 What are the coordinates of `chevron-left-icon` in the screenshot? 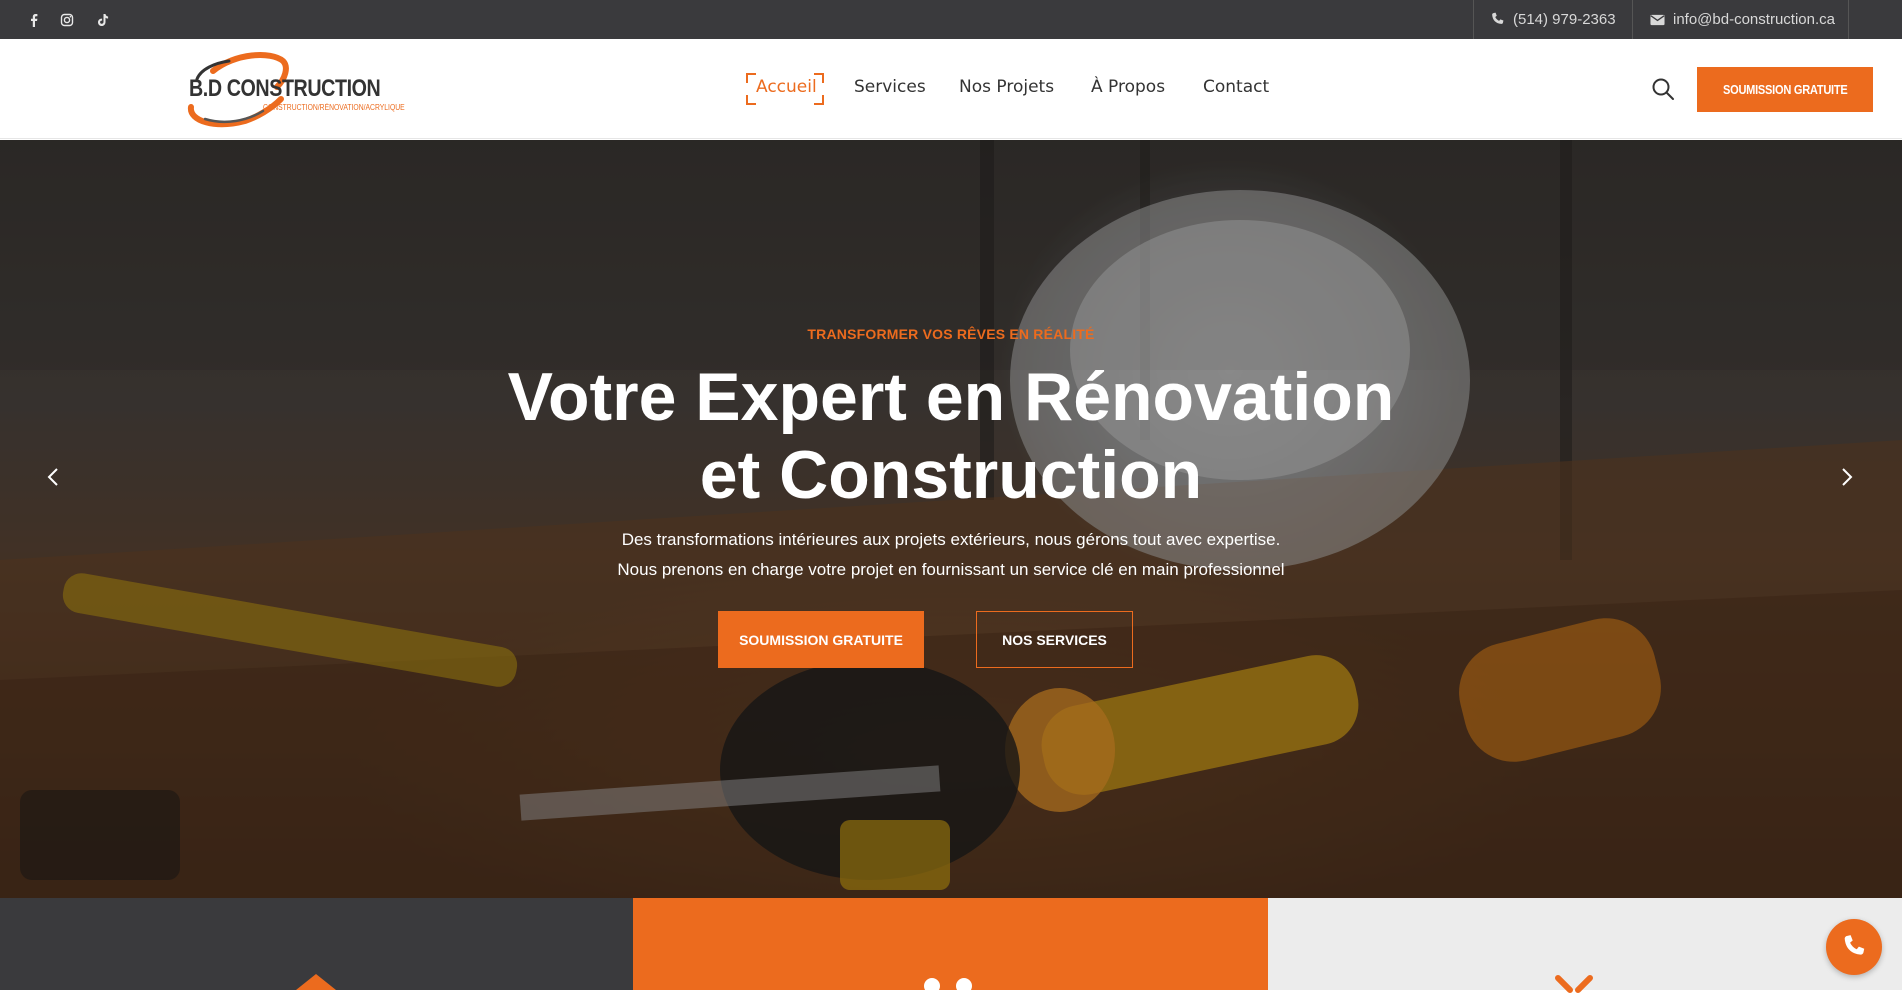 It's located at (52, 477).